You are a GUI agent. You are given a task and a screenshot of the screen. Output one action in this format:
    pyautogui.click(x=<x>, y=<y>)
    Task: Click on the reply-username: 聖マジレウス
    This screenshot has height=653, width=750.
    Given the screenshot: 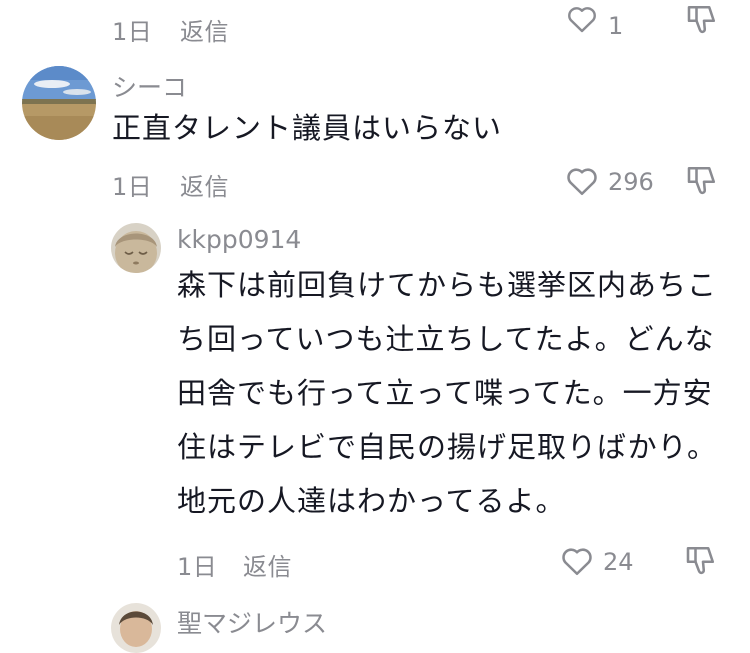 What is the action you would take?
    pyautogui.click(x=252, y=622)
    